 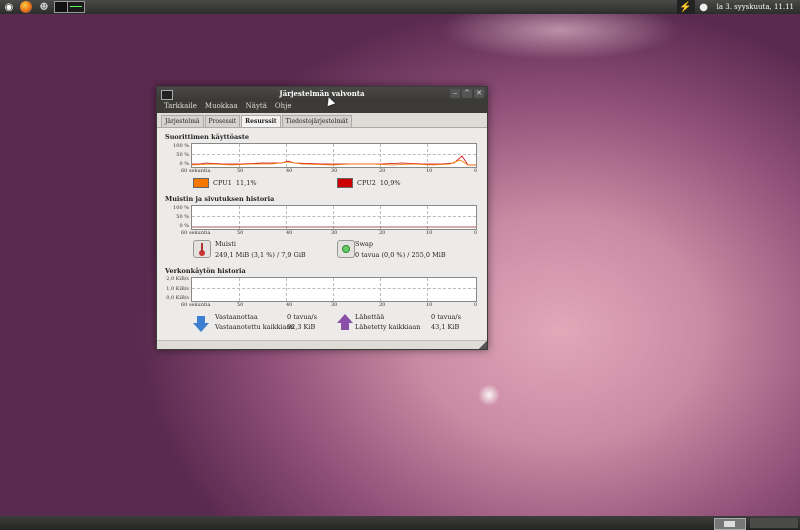 I want to click on window-title: Järjestelmän valvonta, so click(x=322, y=93).